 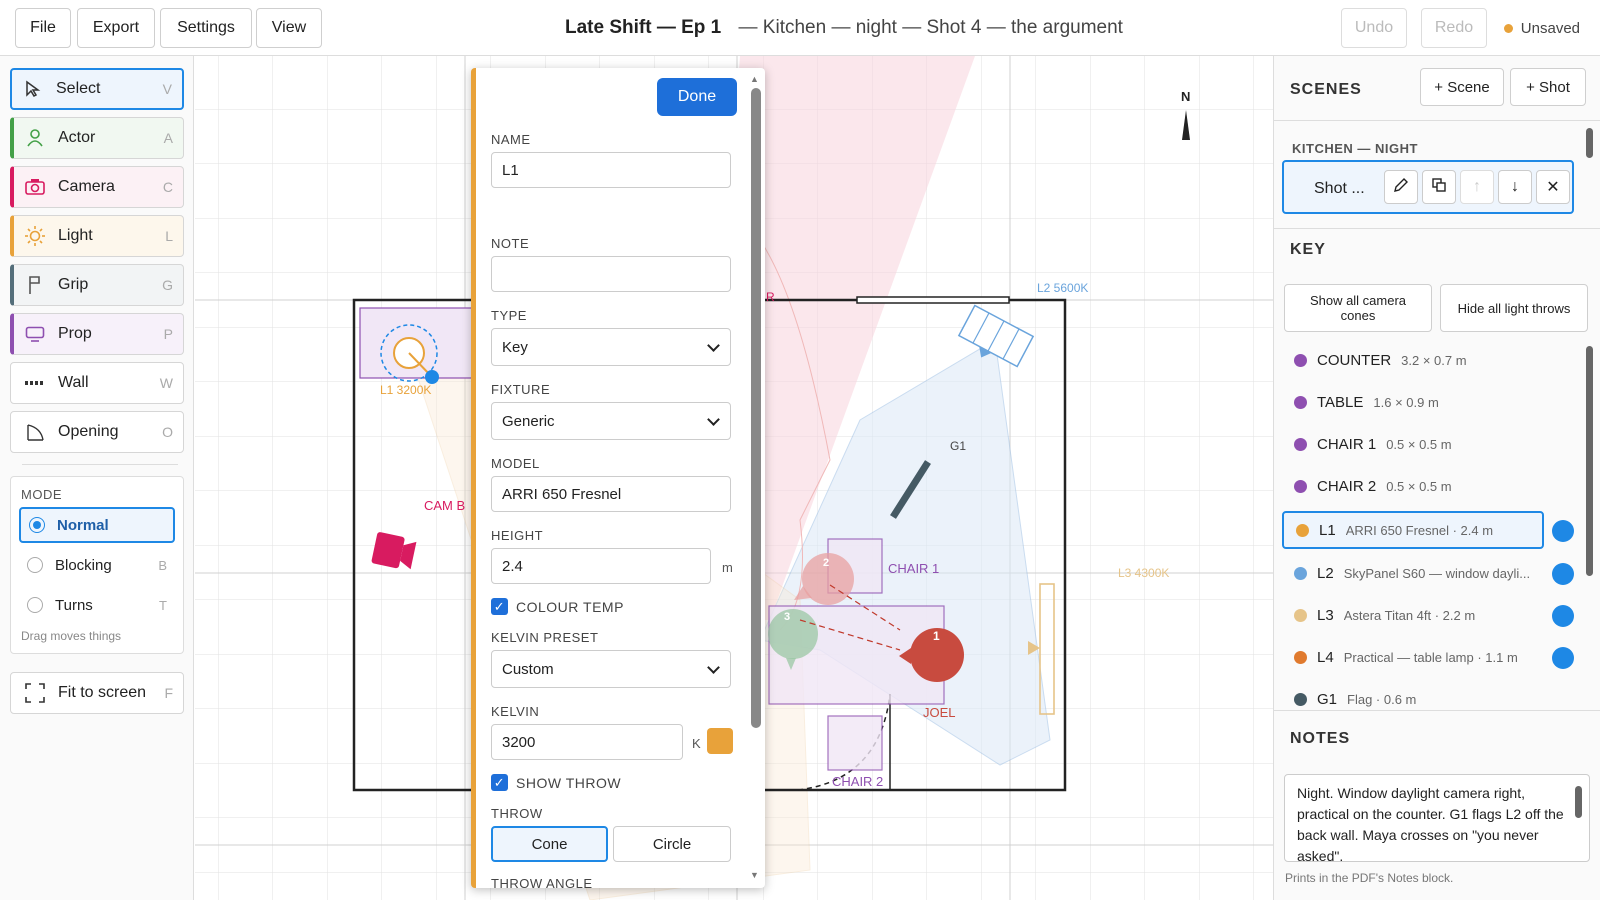 What do you see at coordinates (35, 138) in the screenshot?
I see `person-icon` at bounding box center [35, 138].